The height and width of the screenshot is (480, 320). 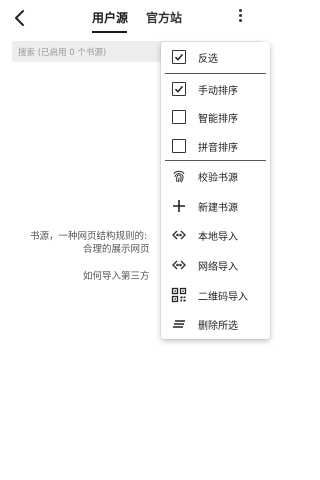 What do you see at coordinates (110, 17) in the screenshot?
I see `tab-user-sources: 用户源` at bounding box center [110, 17].